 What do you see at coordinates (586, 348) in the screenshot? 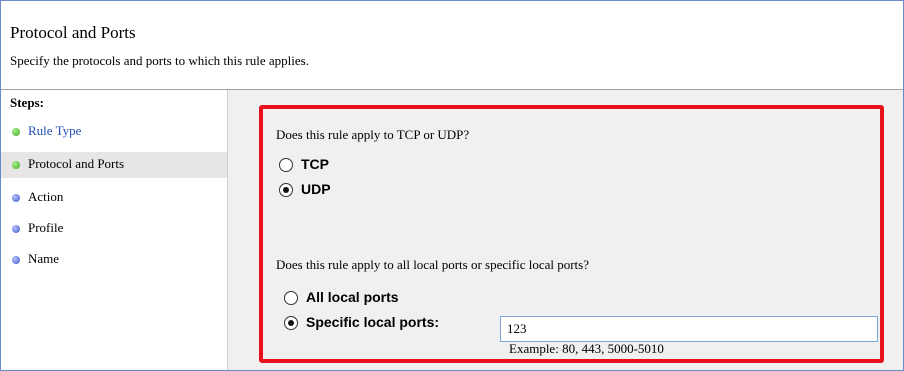
I see `ports-example: Example: 80, 443, 5000-5010` at bounding box center [586, 348].